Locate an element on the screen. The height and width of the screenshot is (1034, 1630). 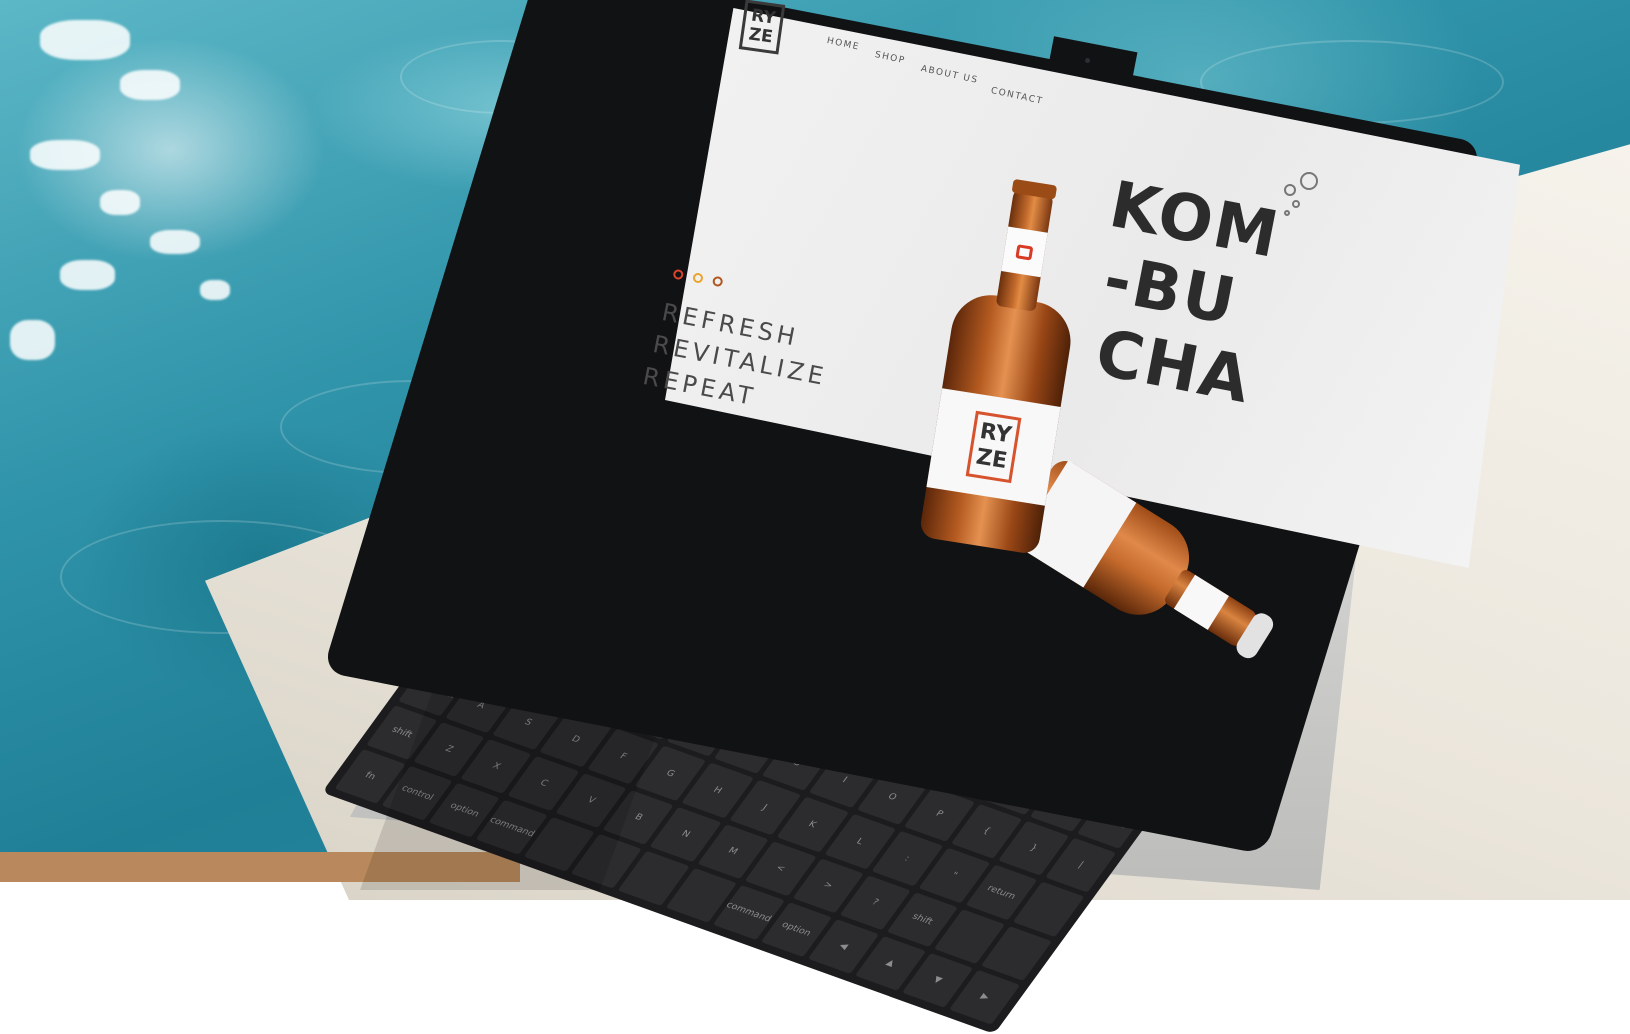
bottle-label: RY ZE is located at coordinates (993, 447).